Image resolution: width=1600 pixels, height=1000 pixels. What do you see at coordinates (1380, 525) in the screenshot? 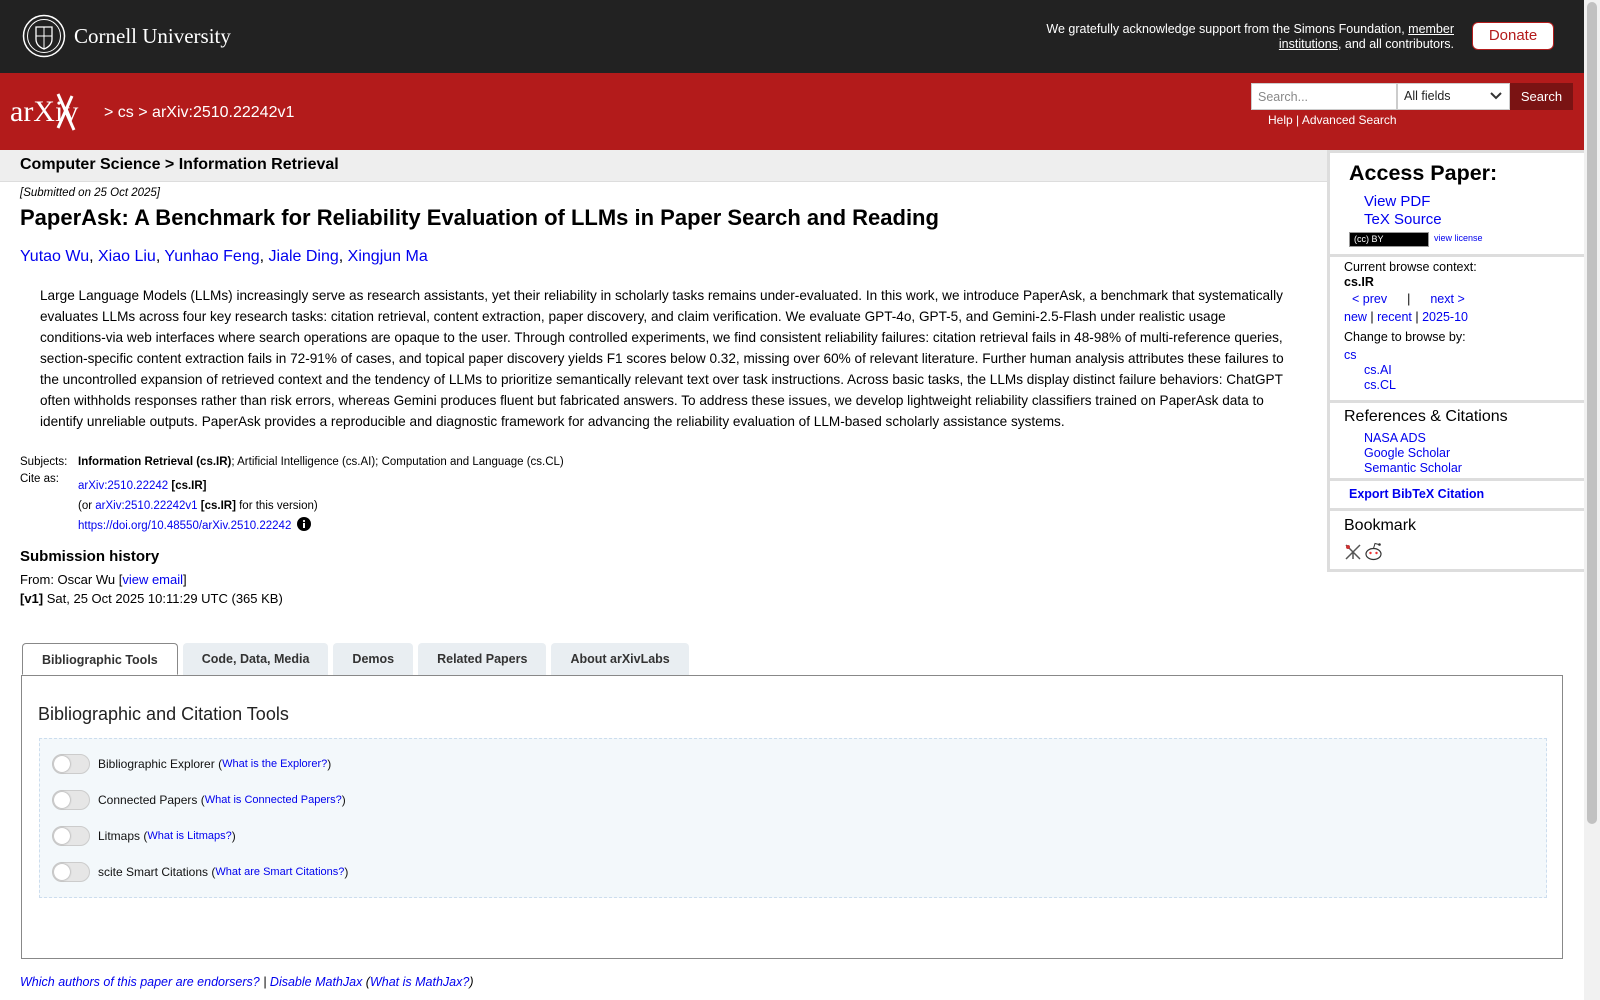
I see `bookmark-title: Bookmark` at bounding box center [1380, 525].